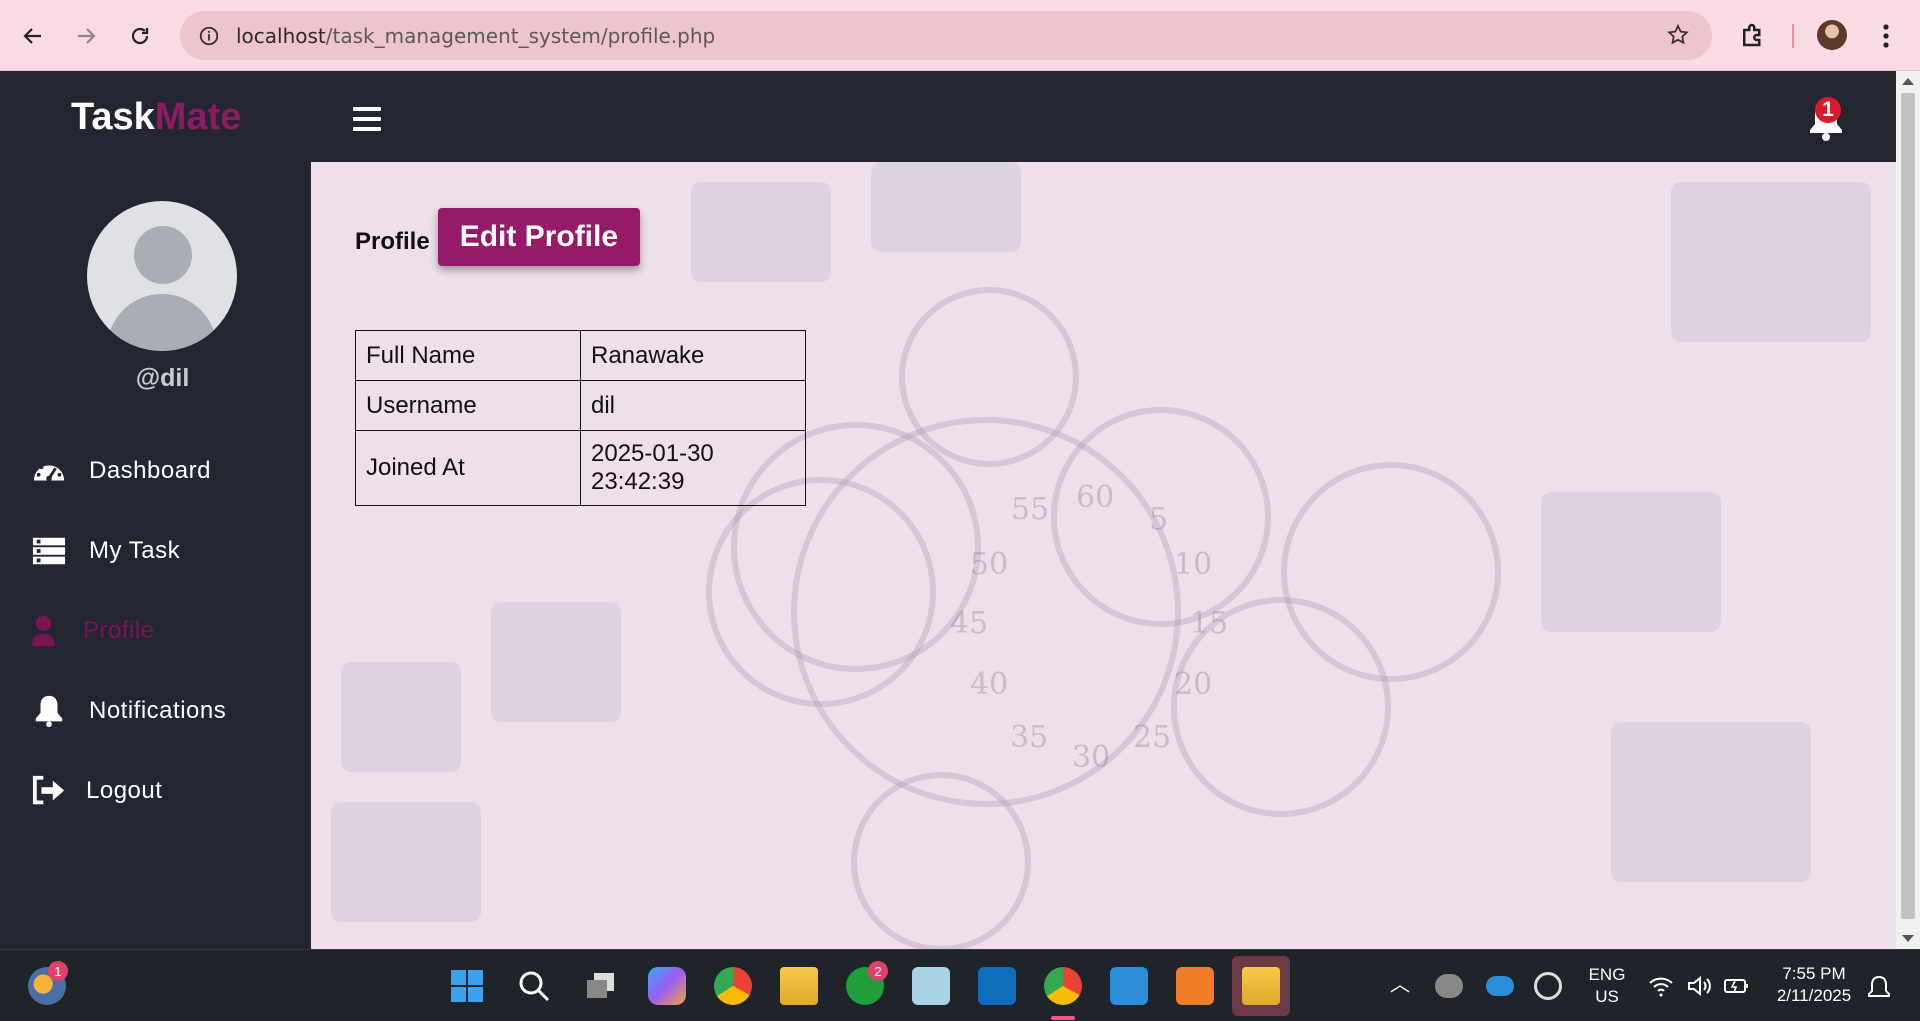 The image size is (1920, 1021). Describe the element at coordinates (1753, 35) in the screenshot. I see `extensions-puzzle-icon` at that location.